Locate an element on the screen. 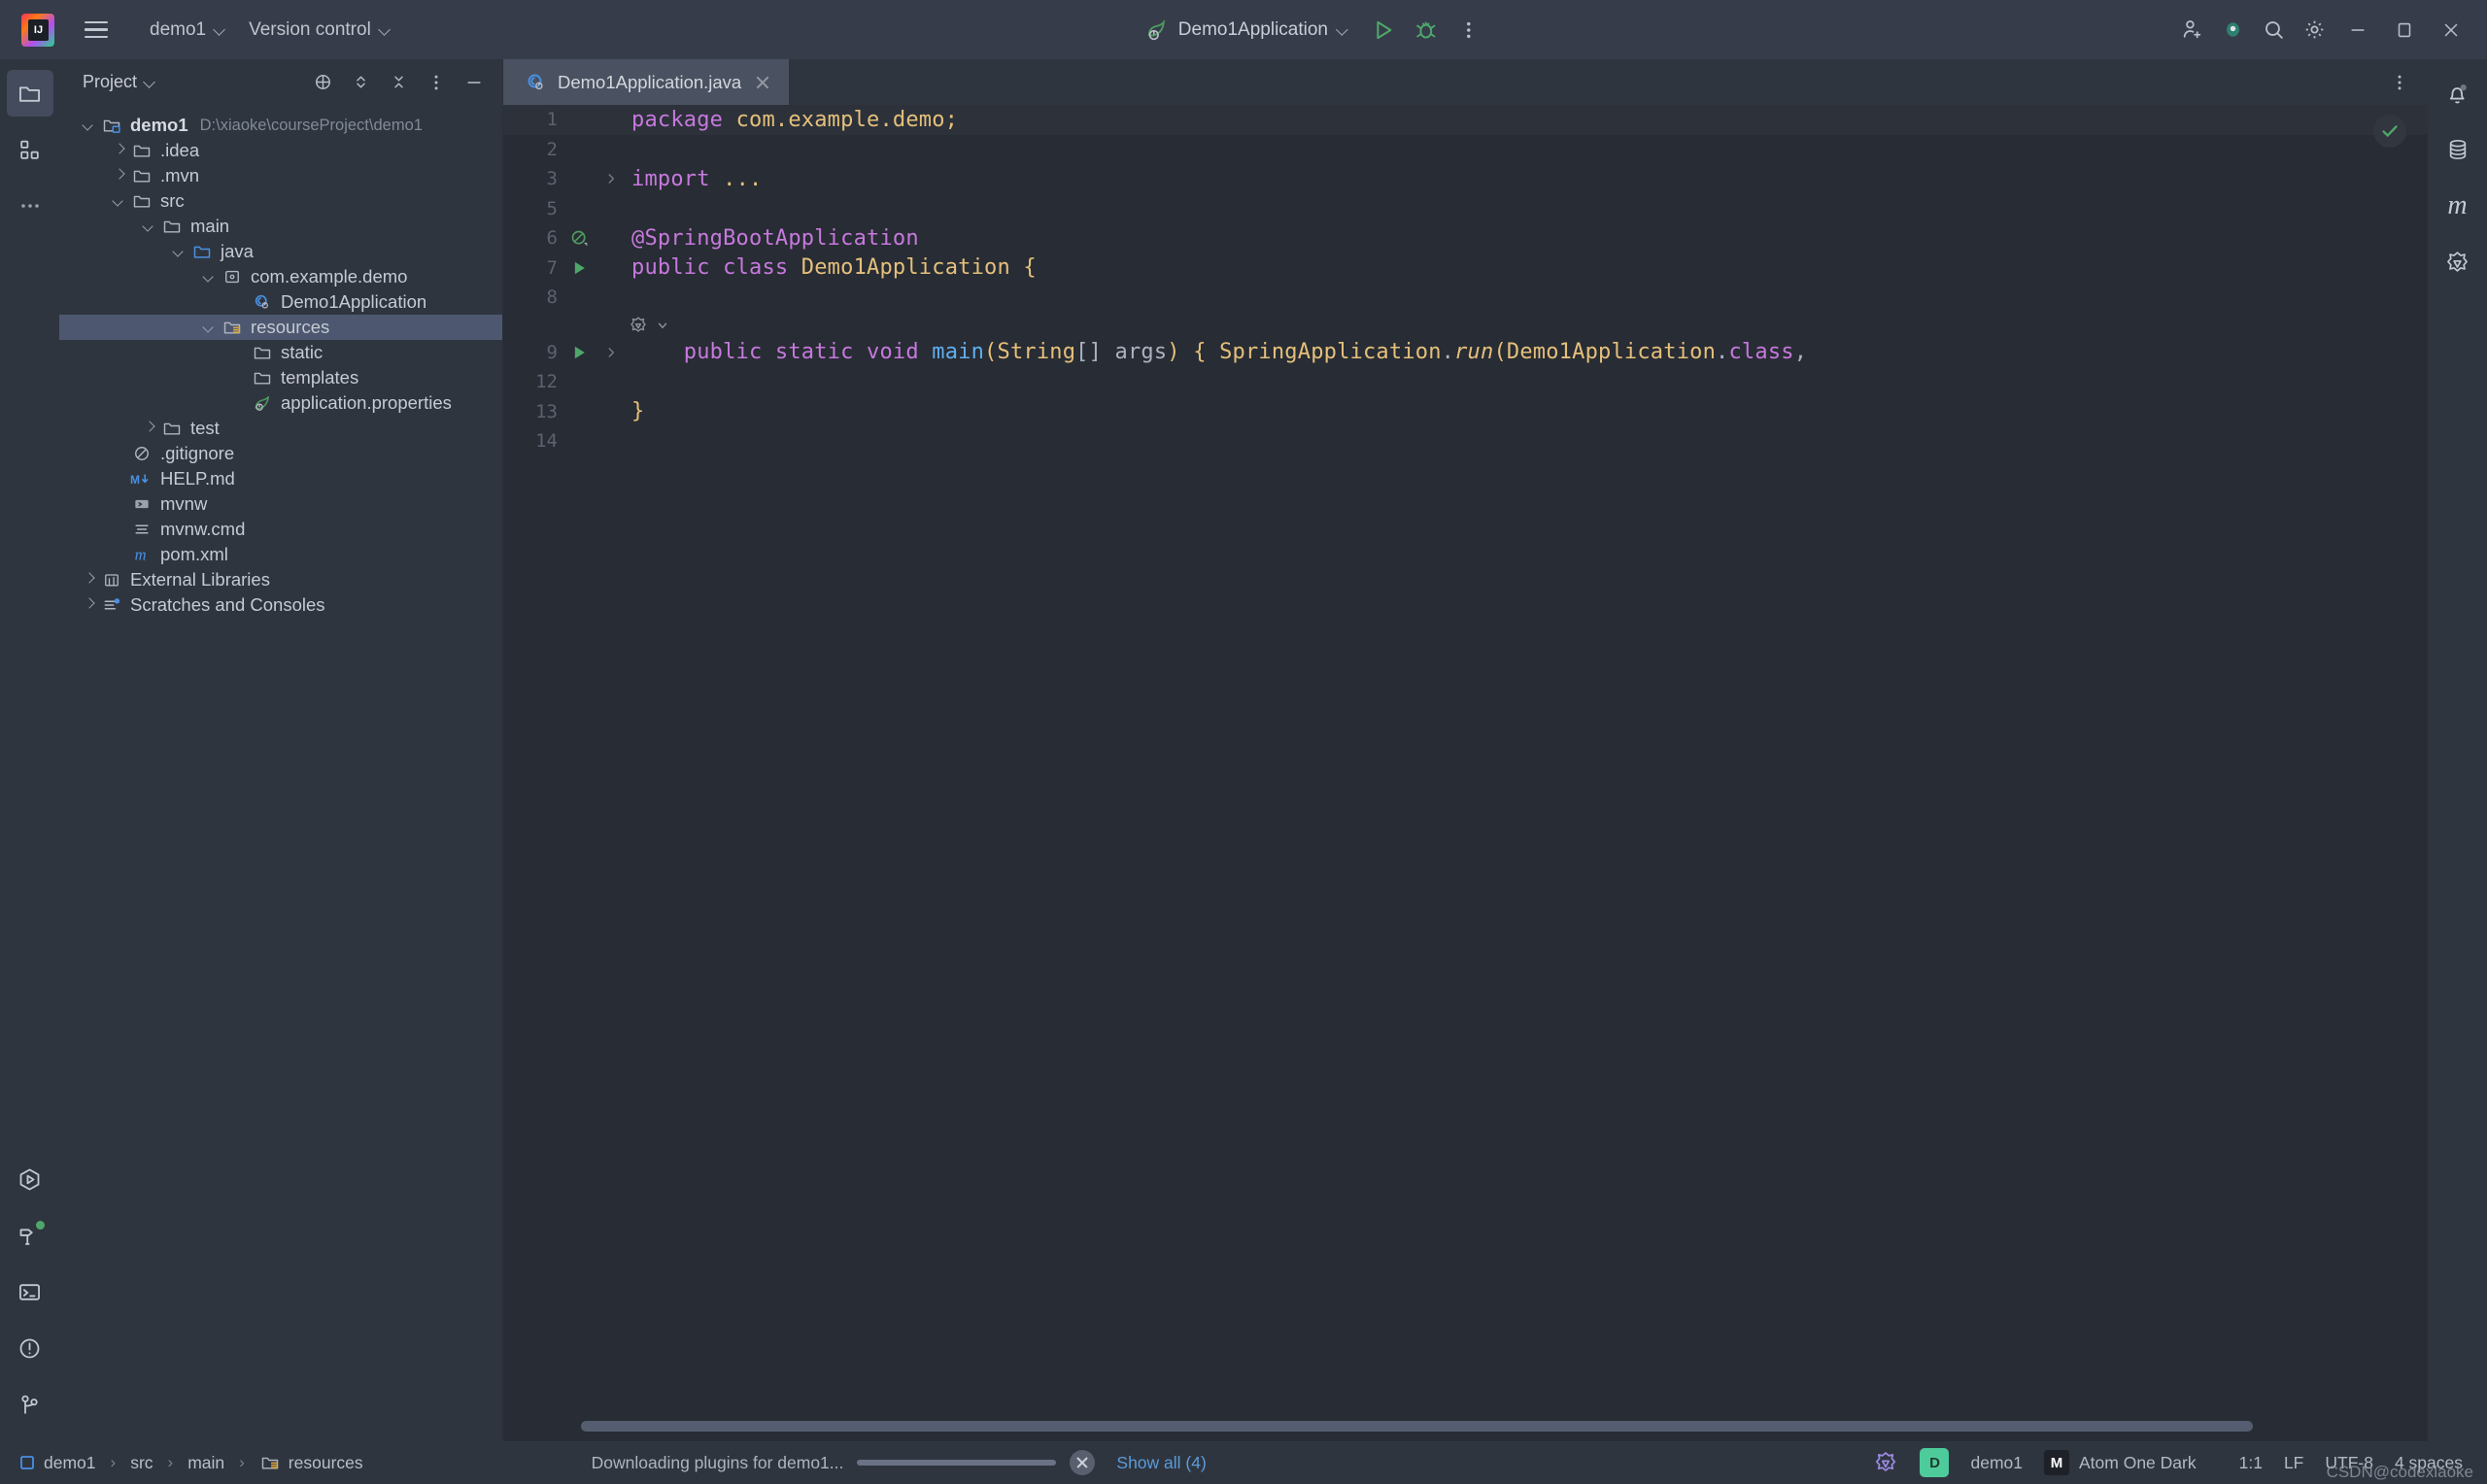 This screenshot has height=1484, width=2487. tree-item-pom-xml: m pom.xml is located at coordinates (280, 555).